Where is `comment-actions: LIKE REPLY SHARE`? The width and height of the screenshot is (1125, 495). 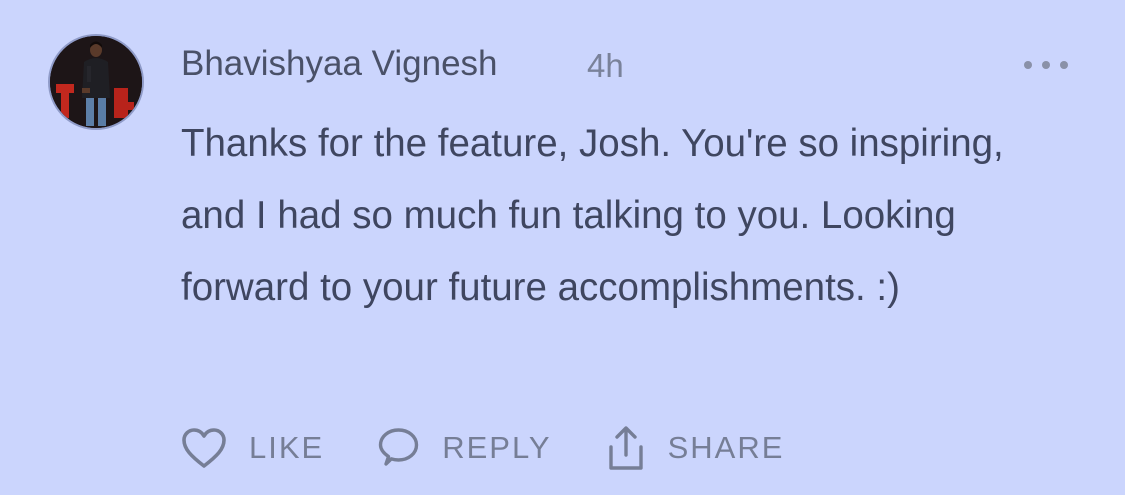 comment-actions: LIKE REPLY SHARE is located at coordinates (482, 448).